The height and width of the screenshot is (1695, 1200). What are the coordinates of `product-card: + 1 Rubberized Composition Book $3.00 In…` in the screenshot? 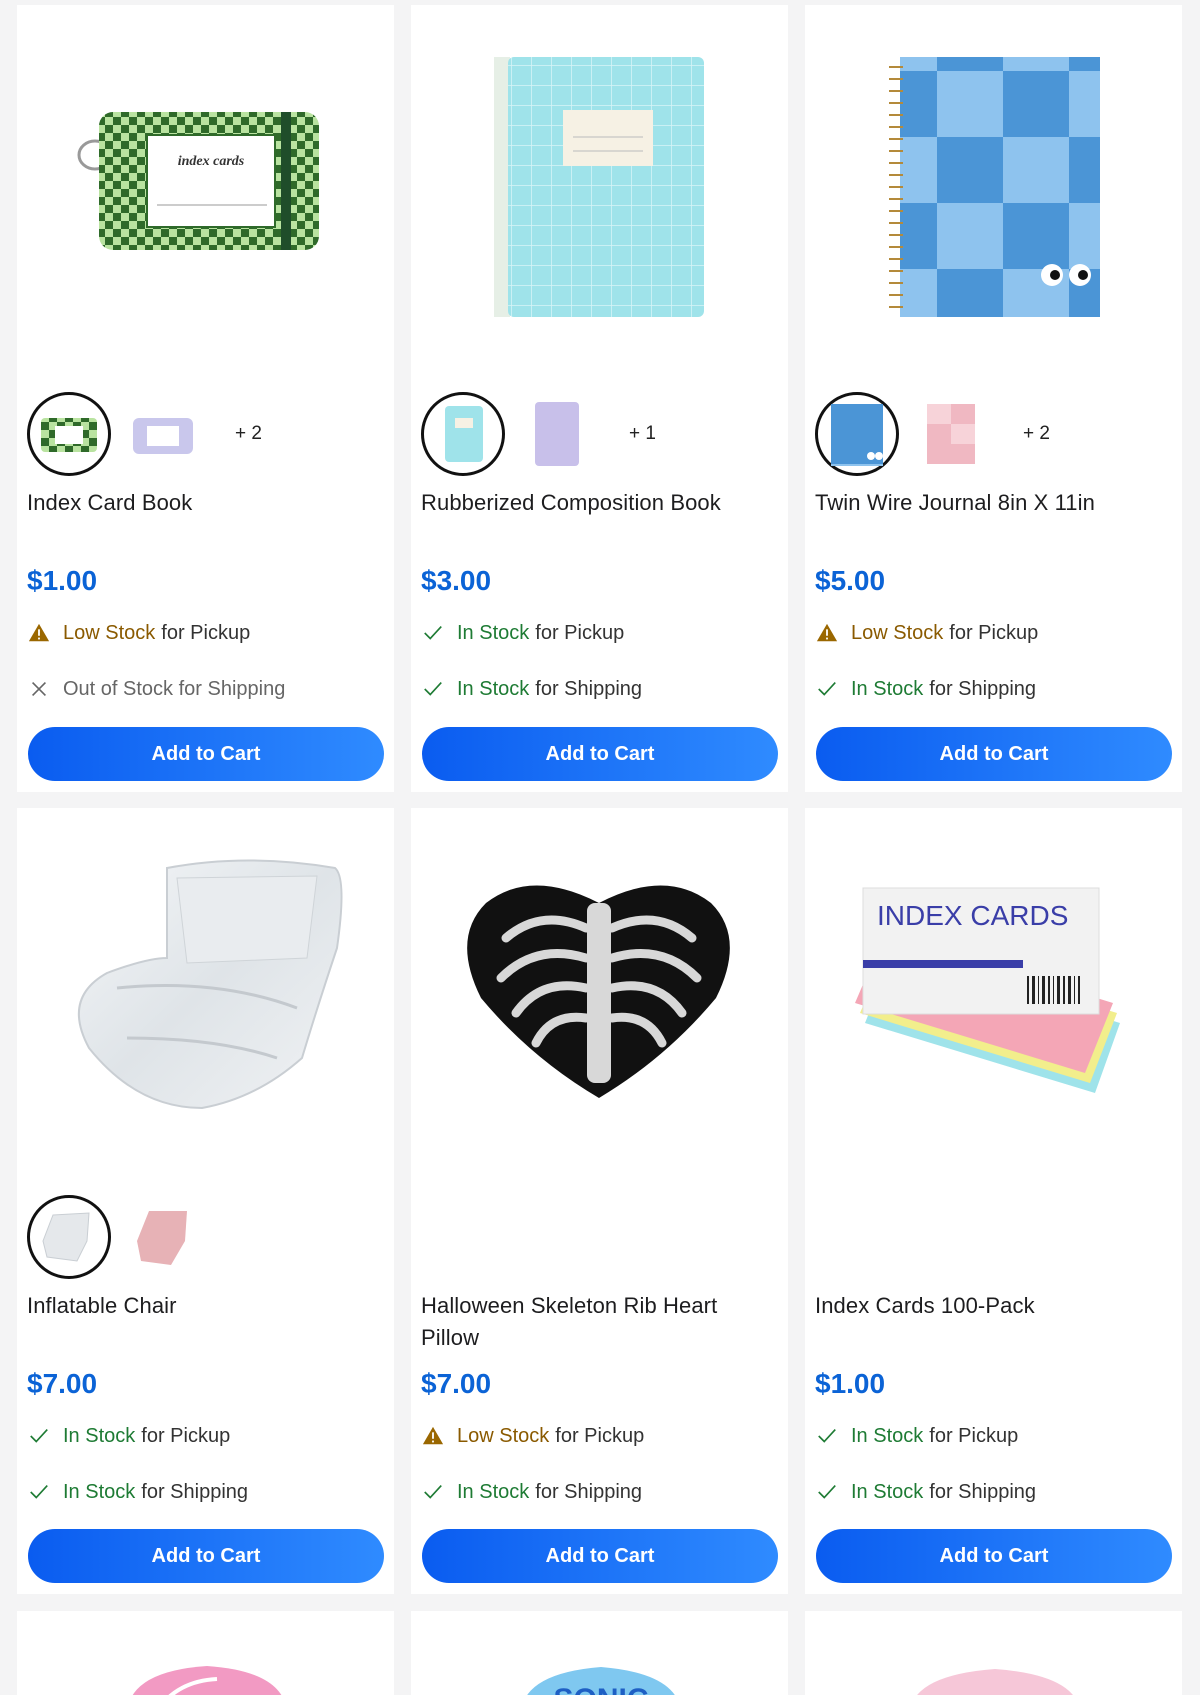 It's located at (599, 398).